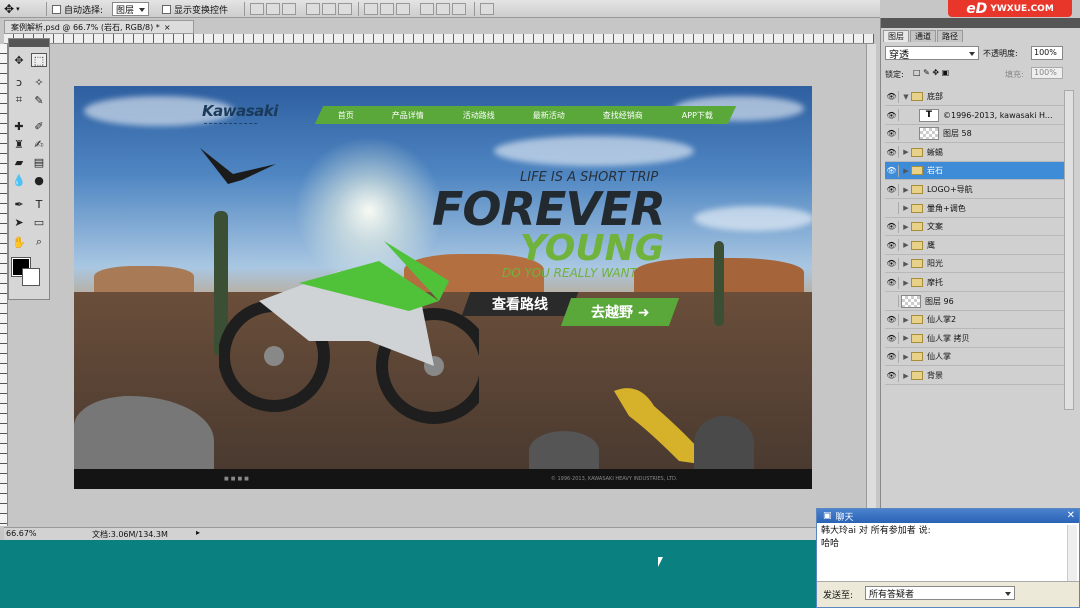 Image resolution: width=1080 pixels, height=608 pixels. I want to click on eyedropper-icon: ✎, so click(39, 100).